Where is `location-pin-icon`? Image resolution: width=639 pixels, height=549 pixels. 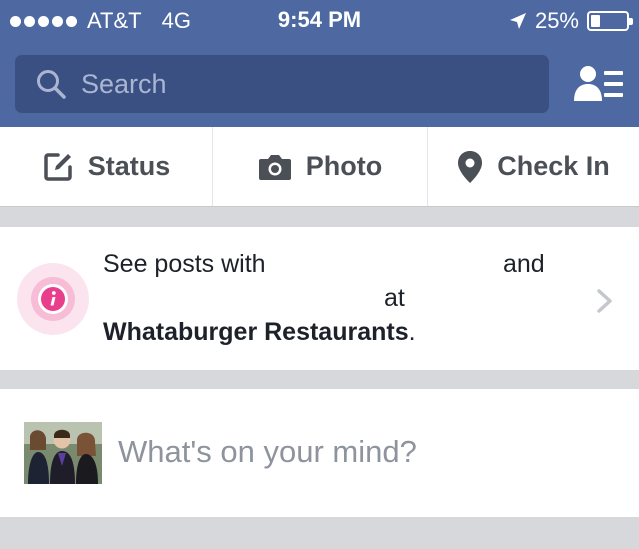
location-pin-icon is located at coordinates (470, 166).